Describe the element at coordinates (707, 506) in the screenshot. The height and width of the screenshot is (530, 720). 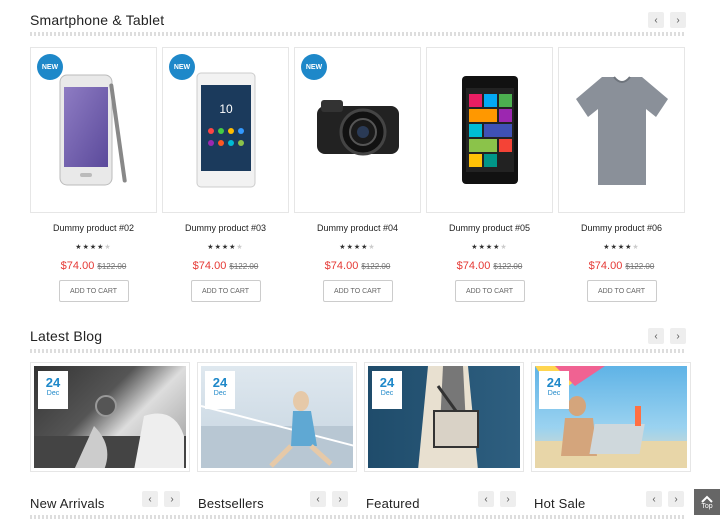
I see `top-label: Top` at that location.